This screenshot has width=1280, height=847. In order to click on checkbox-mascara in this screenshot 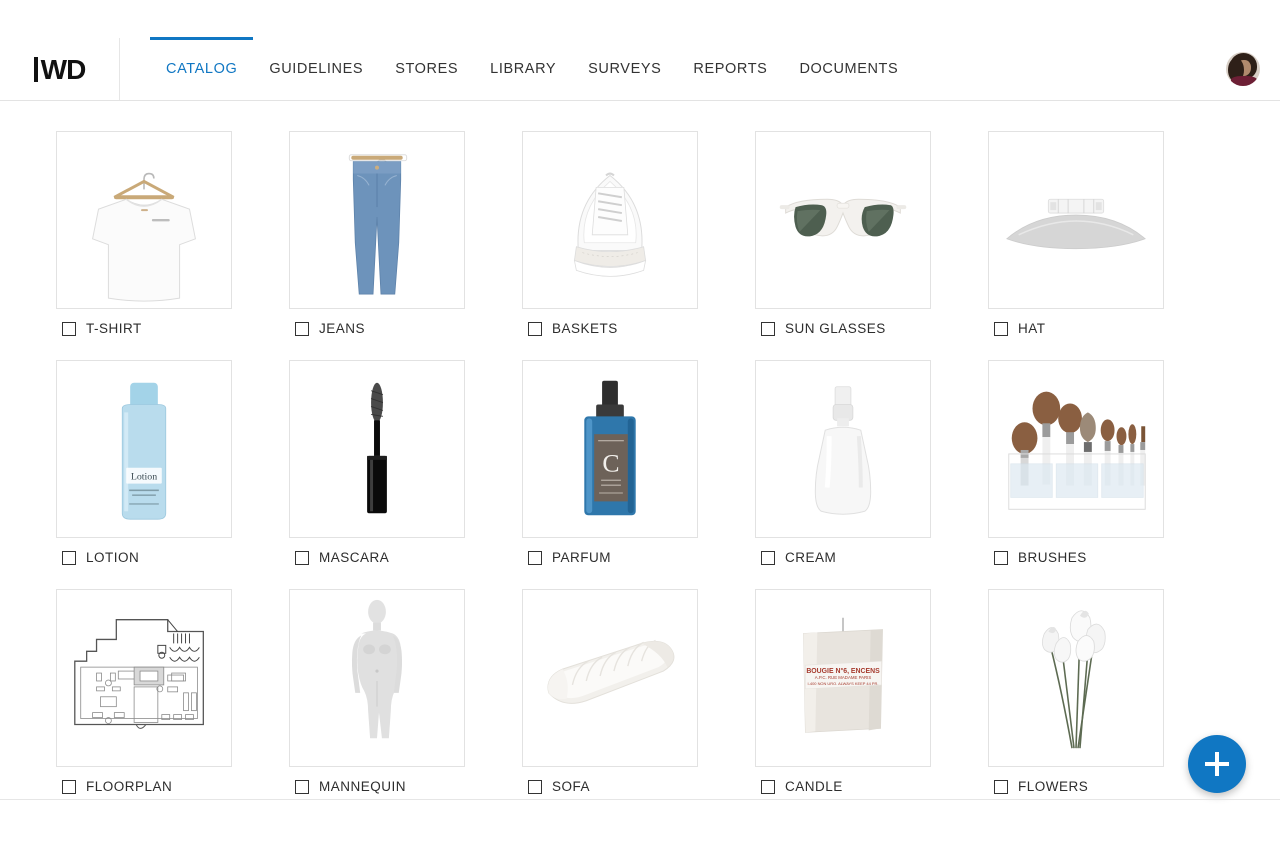, I will do `click(302, 557)`.